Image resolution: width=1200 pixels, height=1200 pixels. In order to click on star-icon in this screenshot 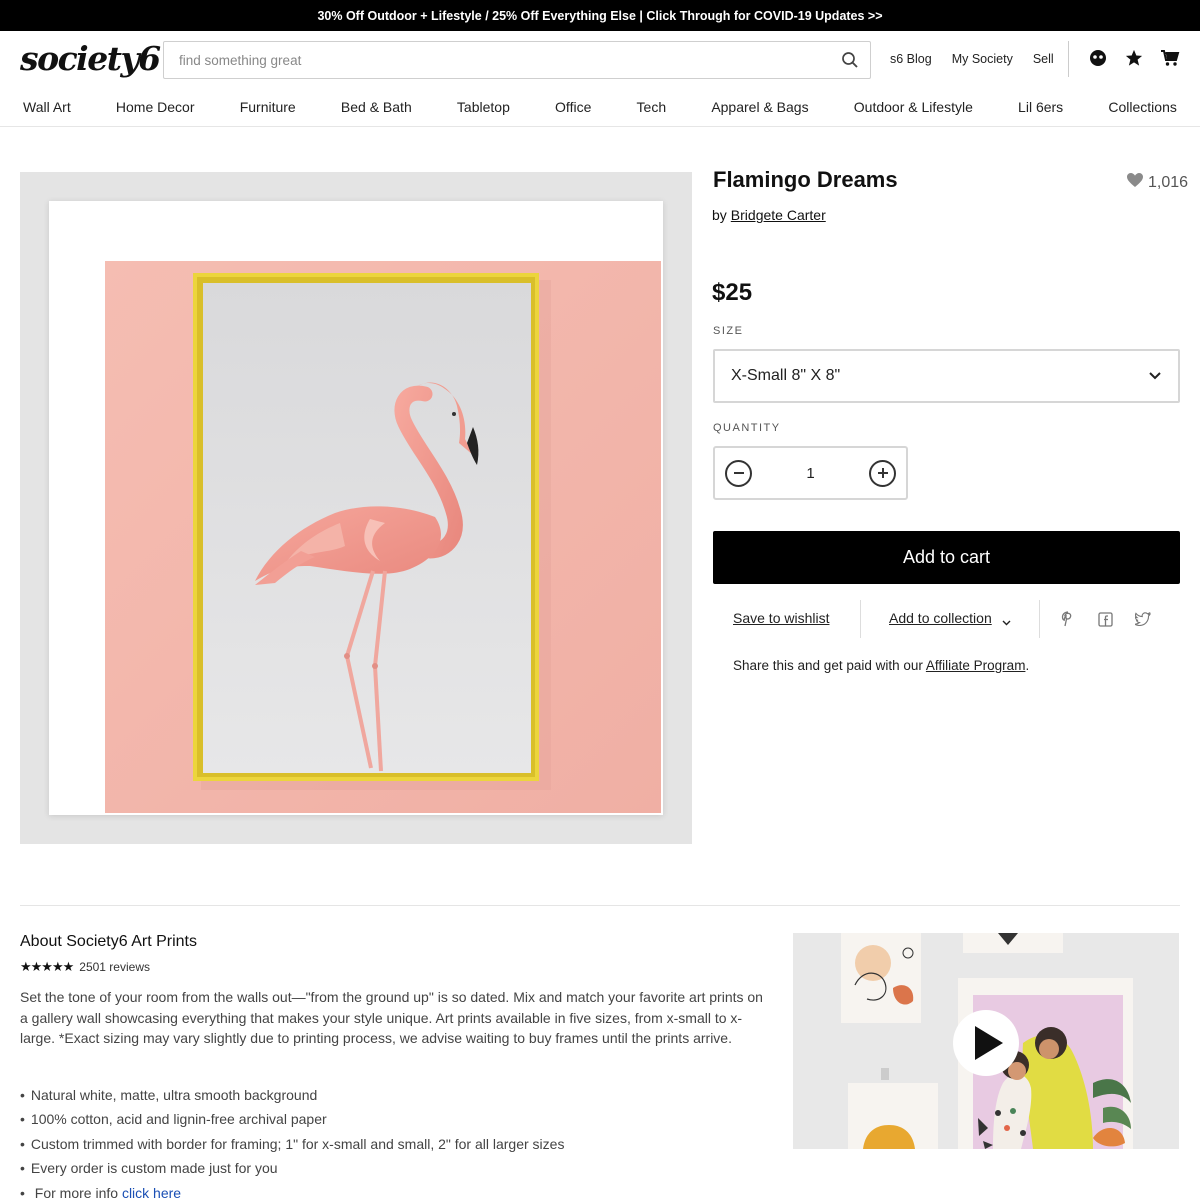, I will do `click(1134, 58)`.